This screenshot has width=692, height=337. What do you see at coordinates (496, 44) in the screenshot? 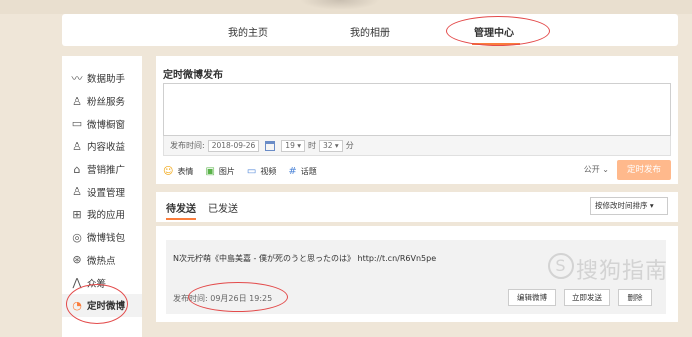
I see `nav-active-underline` at bounding box center [496, 44].